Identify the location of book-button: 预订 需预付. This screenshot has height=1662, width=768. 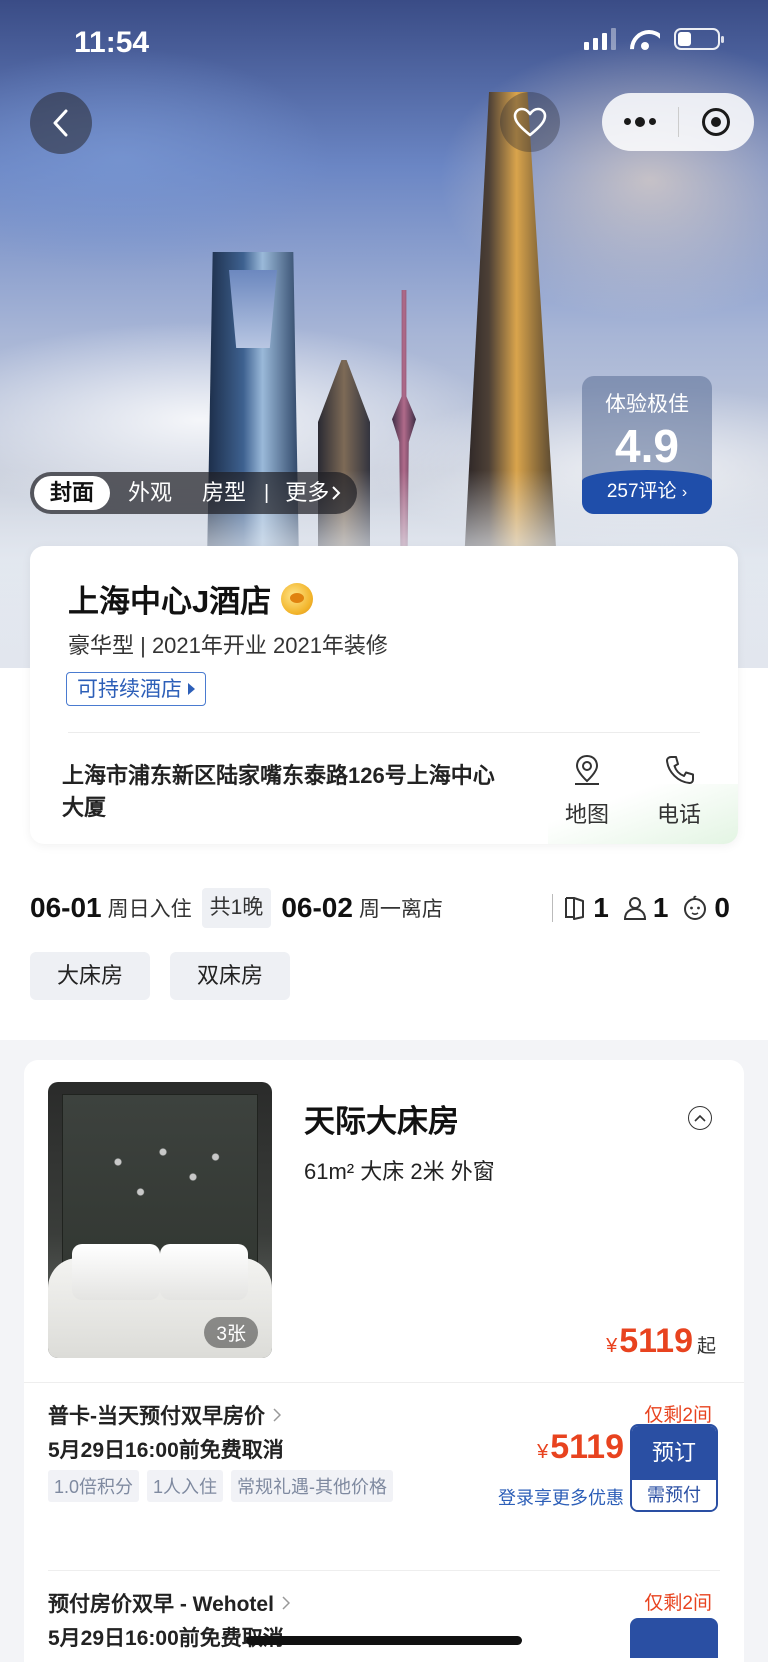
(674, 1468).